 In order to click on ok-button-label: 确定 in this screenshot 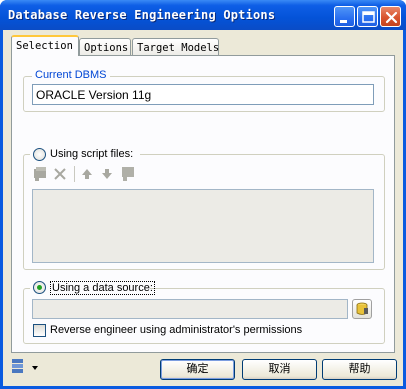, I will do `click(197, 369)`.